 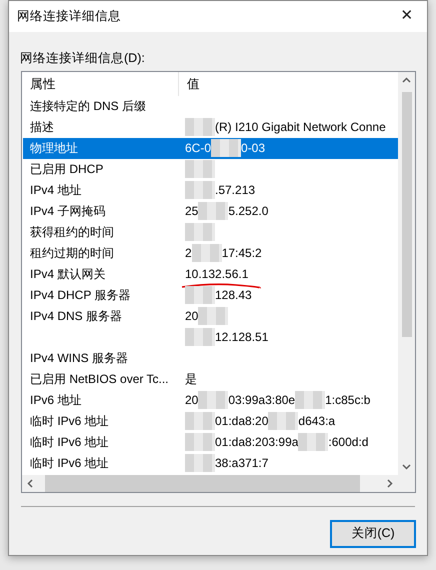 What do you see at coordinates (198, 149) in the screenshot?
I see `value-cell-text: 6C-0` at bounding box center [198, 149].